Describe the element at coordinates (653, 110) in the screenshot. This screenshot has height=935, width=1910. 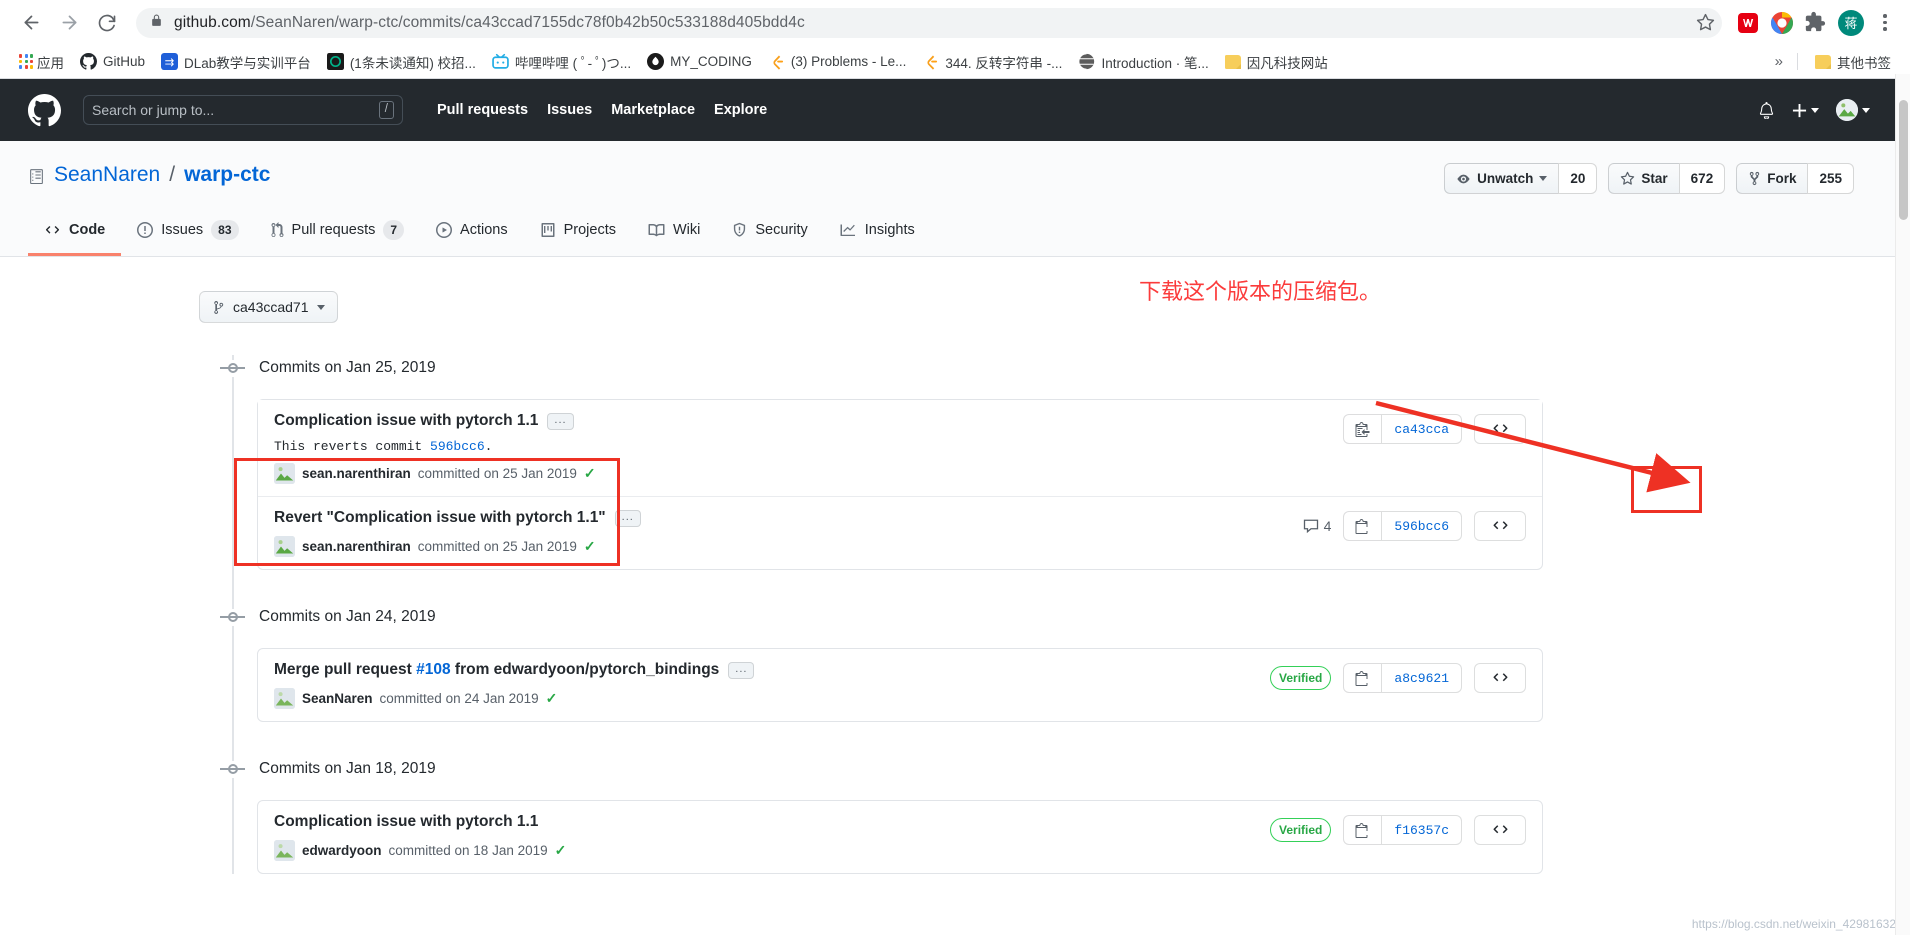
I see `nav-marketplace: Marketplace` at that location.